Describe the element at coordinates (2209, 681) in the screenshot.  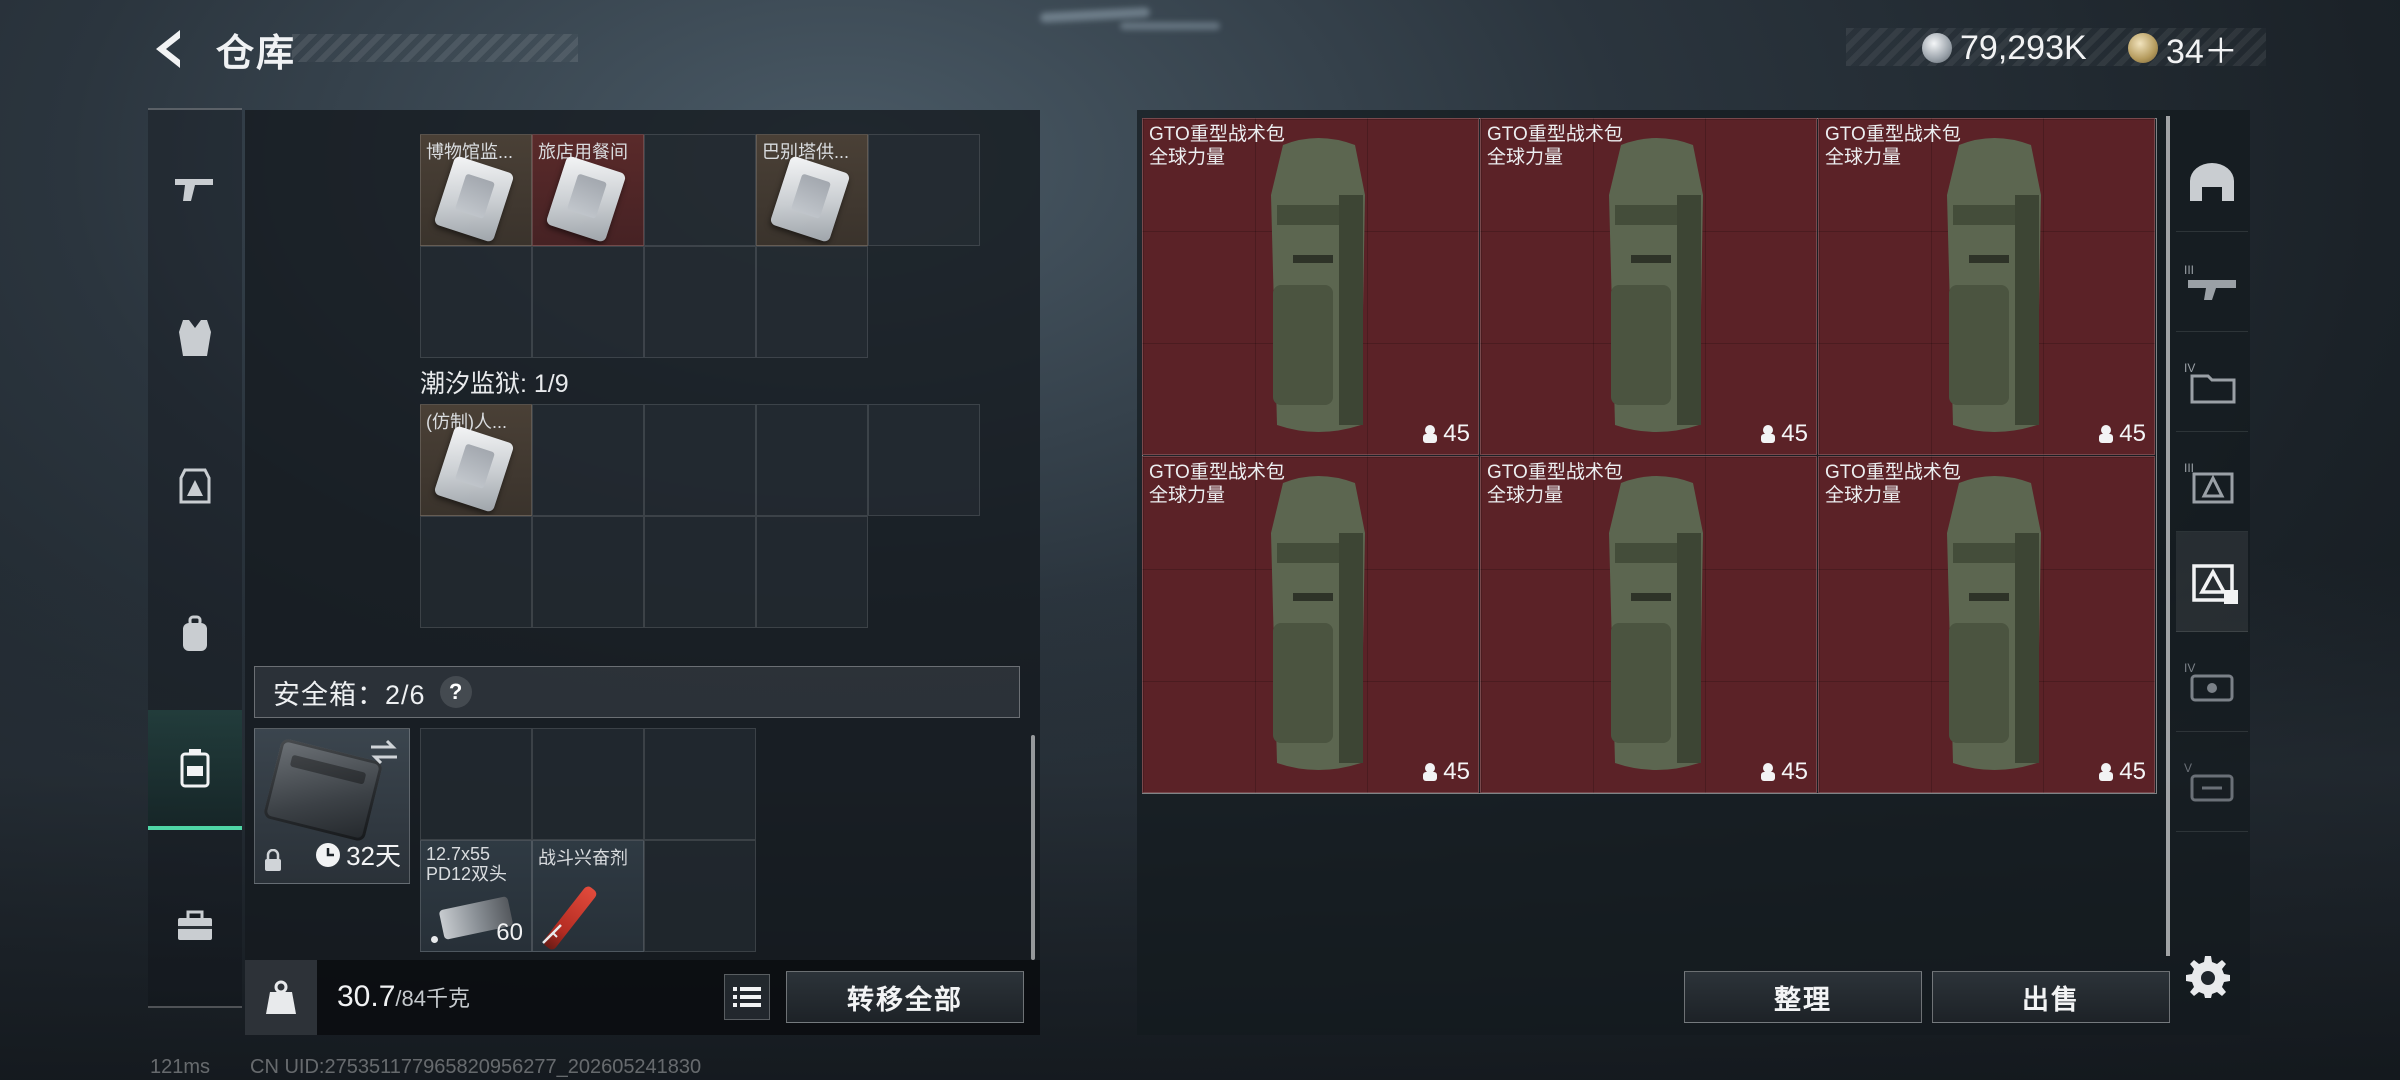
I see `case-tier4-icon: IV` at that location.